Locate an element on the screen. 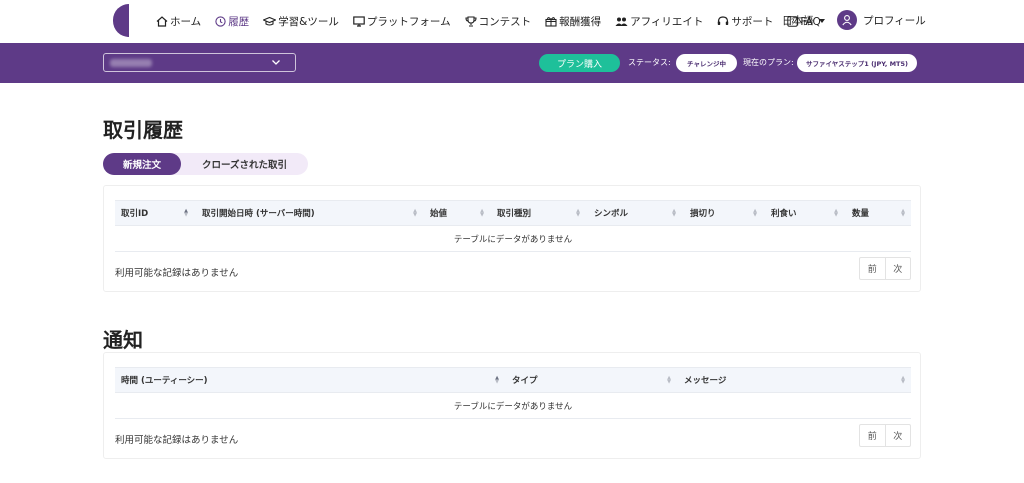 This screenshot has height=483, width=1024. history-tabs: 新規注文 クローズされた取引 is located at coordinates (205, 164).